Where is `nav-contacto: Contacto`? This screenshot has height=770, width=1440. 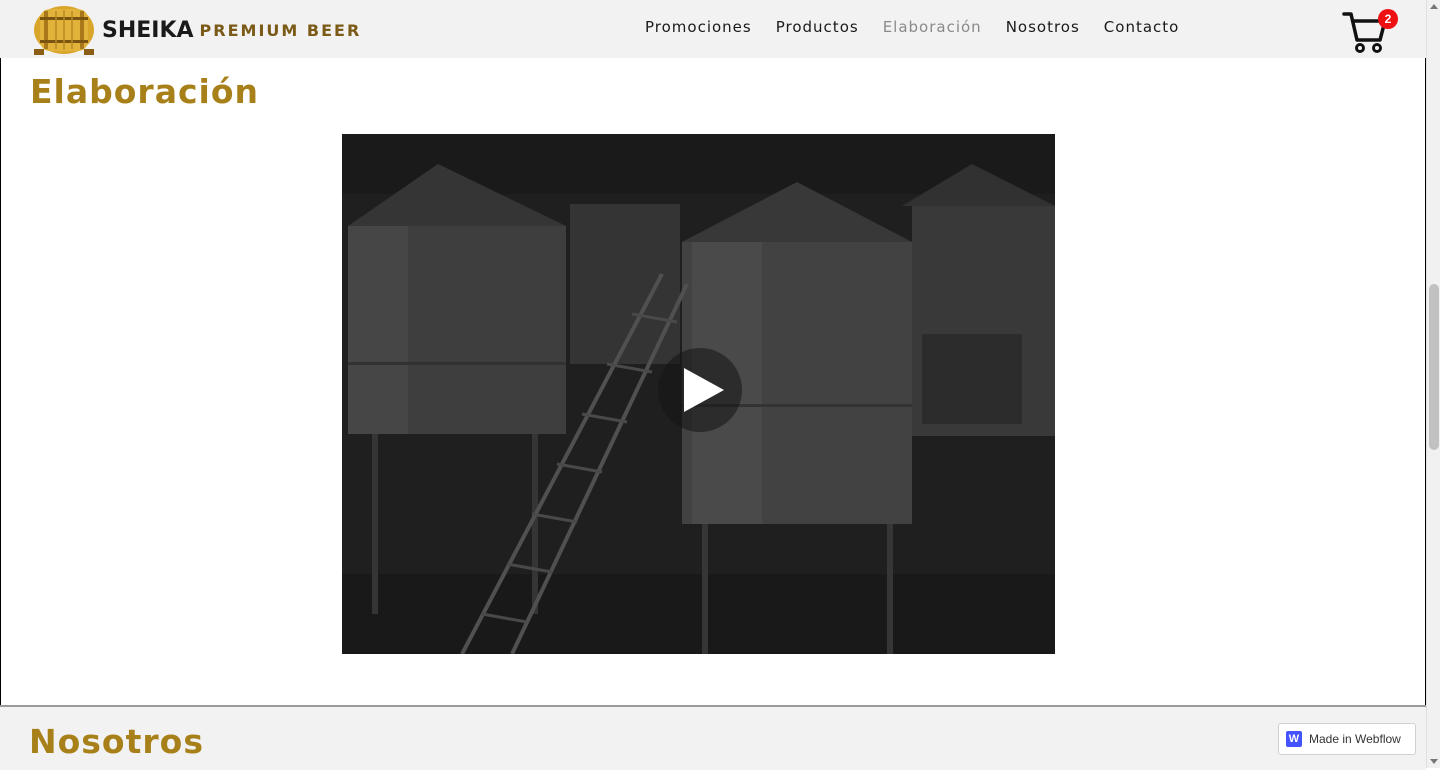
nav-contacto: Contacto is located at coordinates (1142, 27).